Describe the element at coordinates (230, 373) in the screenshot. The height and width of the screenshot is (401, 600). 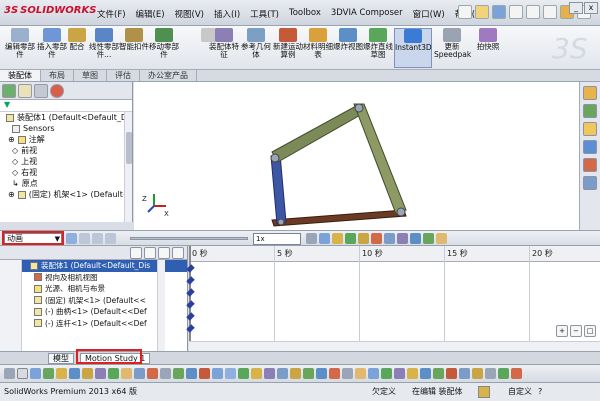
I see `polygon-icon` at that location.